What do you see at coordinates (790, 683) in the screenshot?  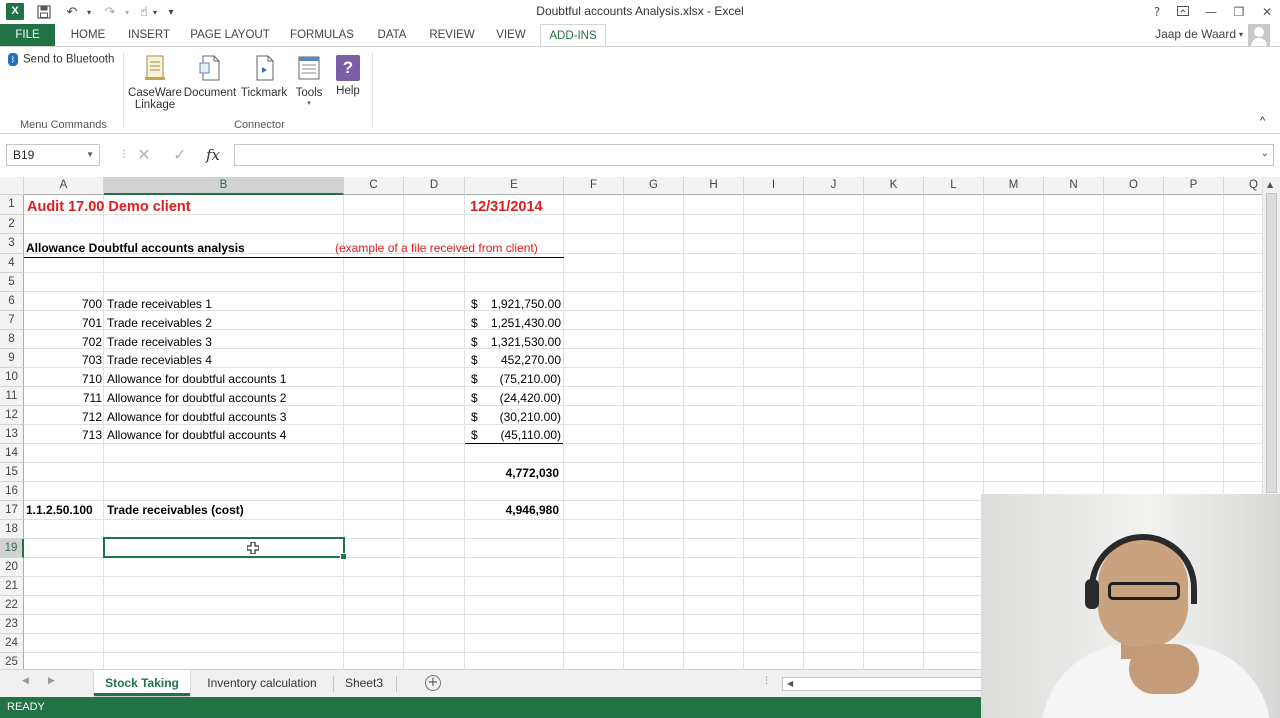 I see `scroll-left-icon: ◀` at bounding box center [790, 683].